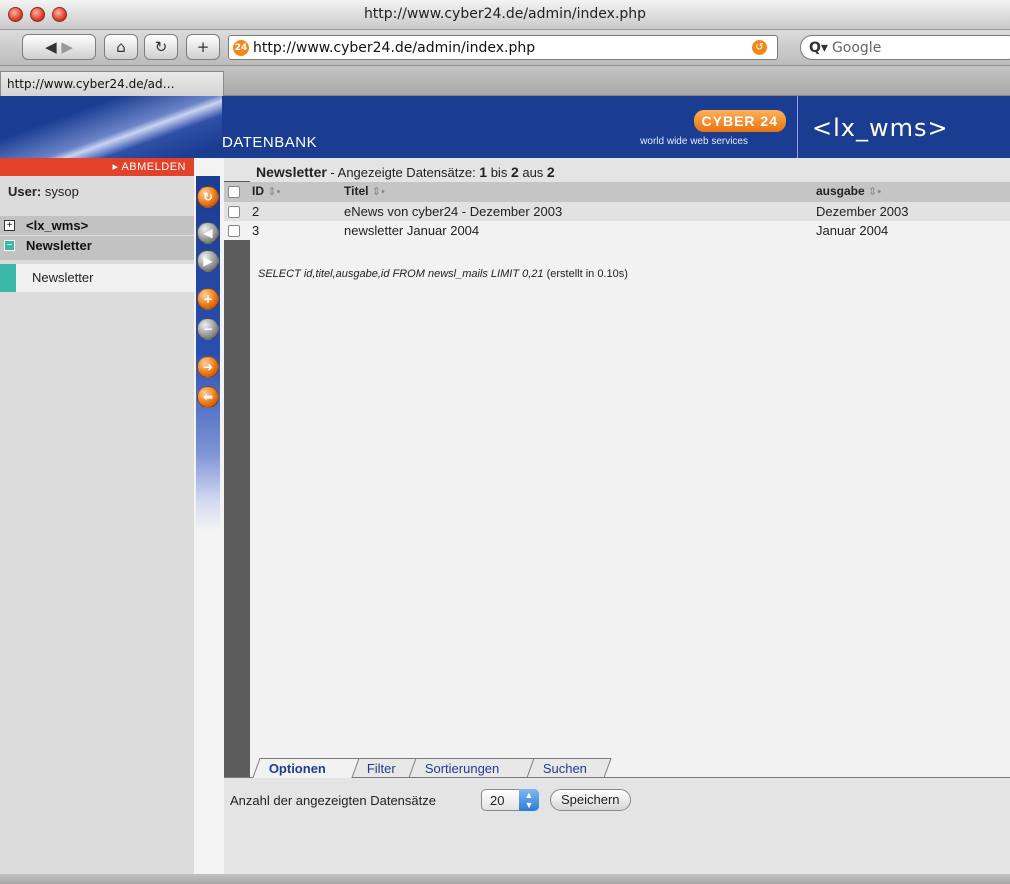 This screenshot has height=884, width=1010. I want to click on summary-total: 2, so click(550, 172).